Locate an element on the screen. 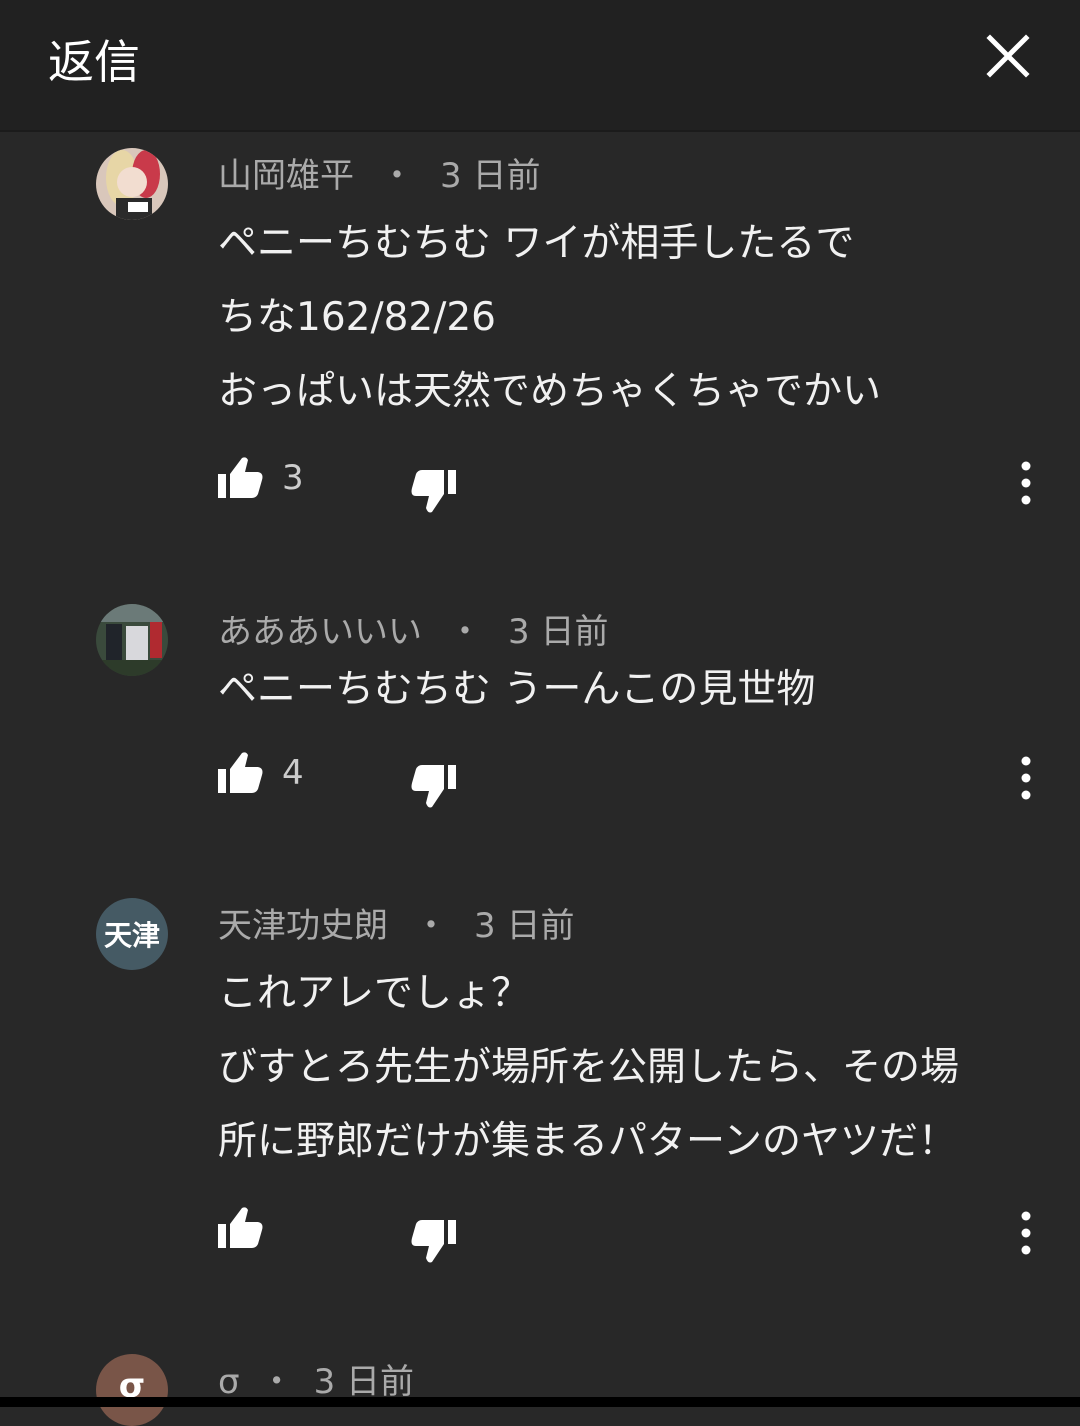  comment-text-line: ちな162/82/26 is located at coordinates (357, 317).